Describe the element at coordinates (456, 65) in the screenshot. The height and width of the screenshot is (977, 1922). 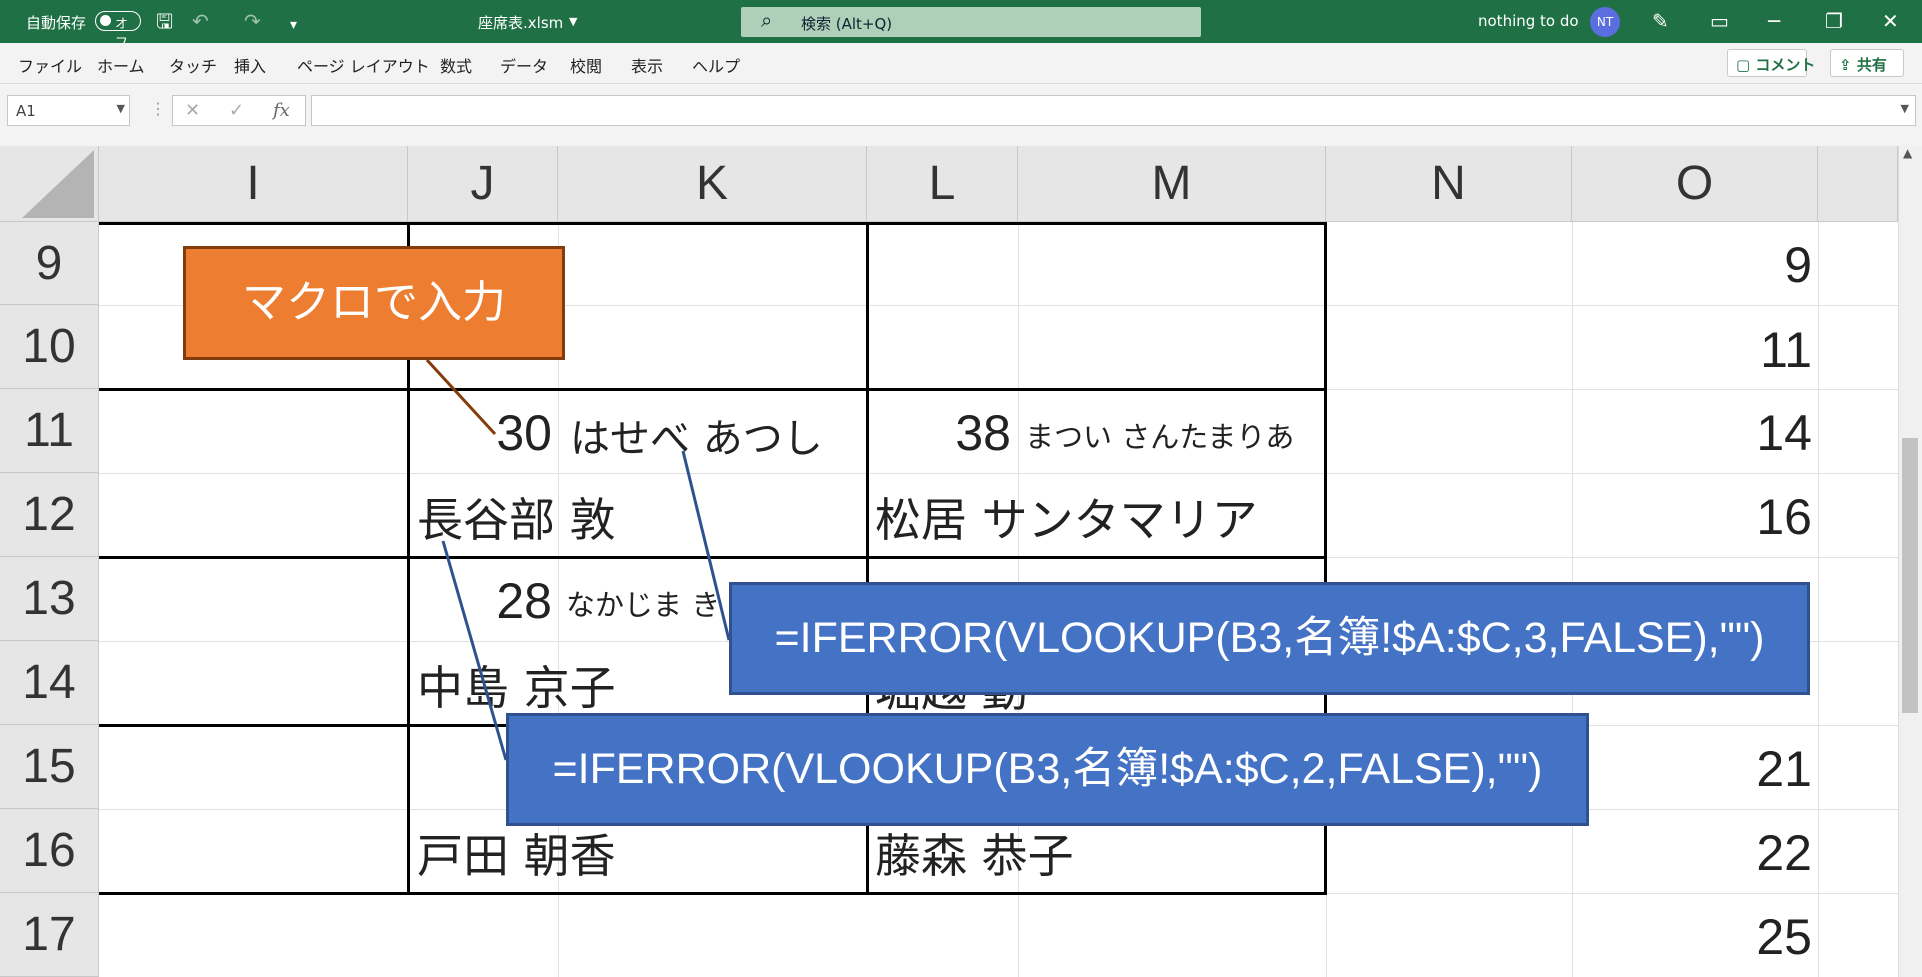
I see `tab-formulas: 数式` at that location.